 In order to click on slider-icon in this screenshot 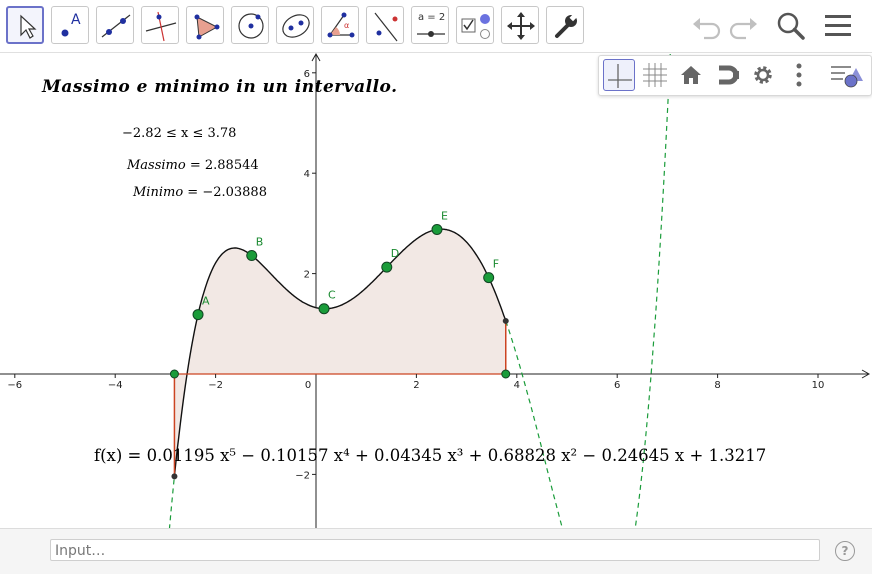, I will do `click(431, 34)`.